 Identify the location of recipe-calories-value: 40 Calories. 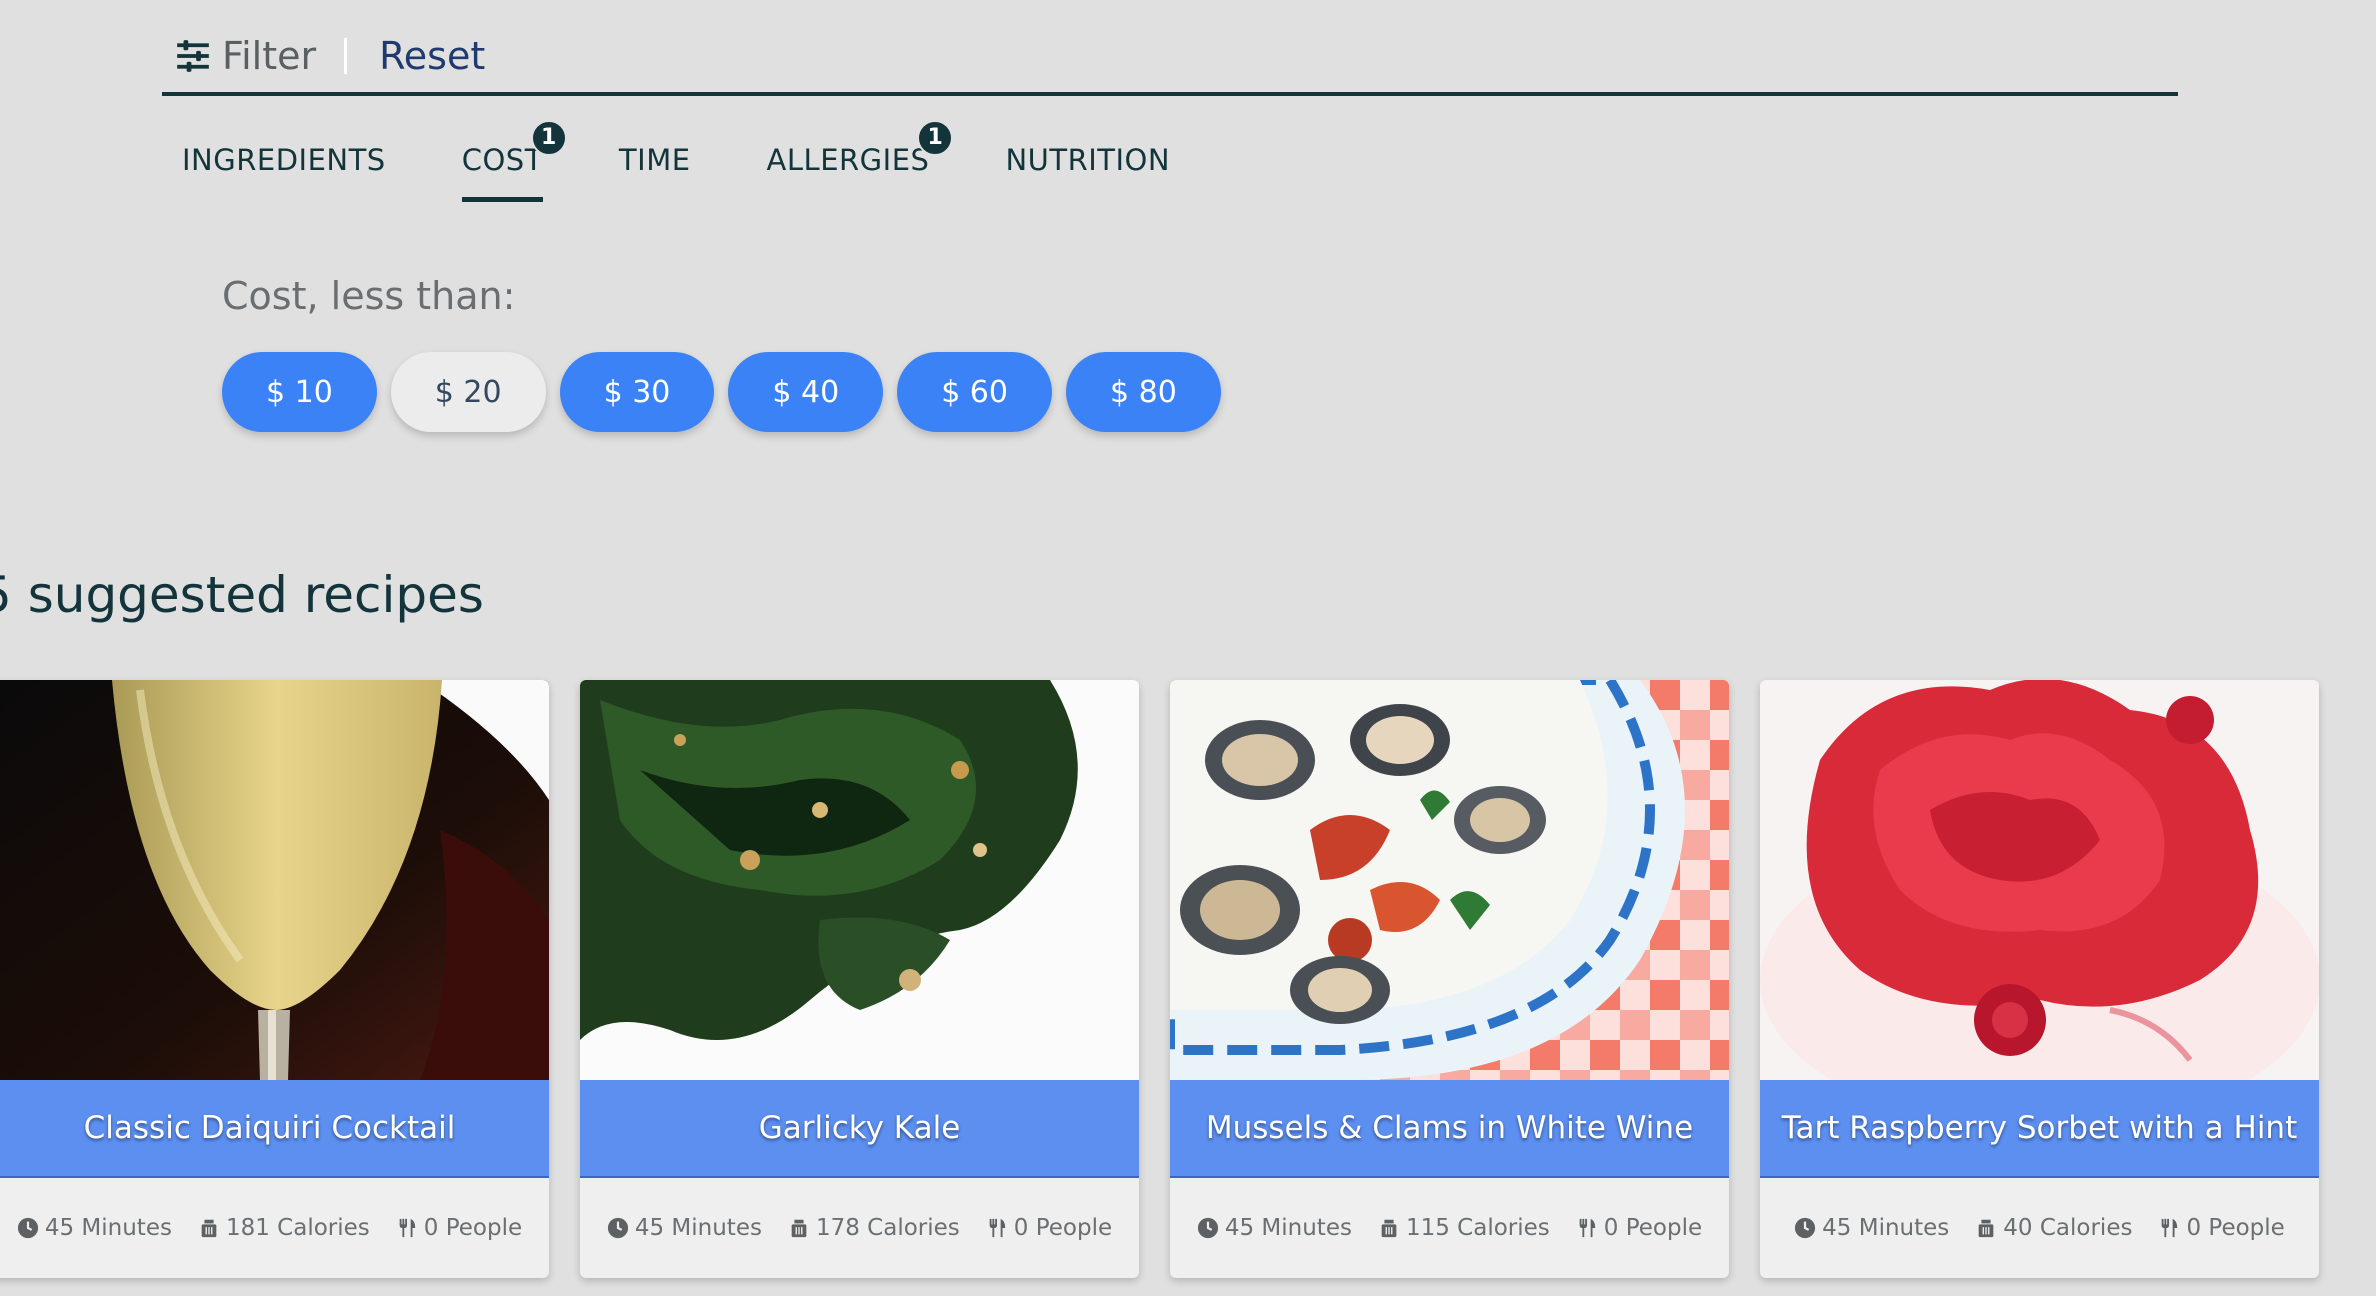
(2068, 1228).